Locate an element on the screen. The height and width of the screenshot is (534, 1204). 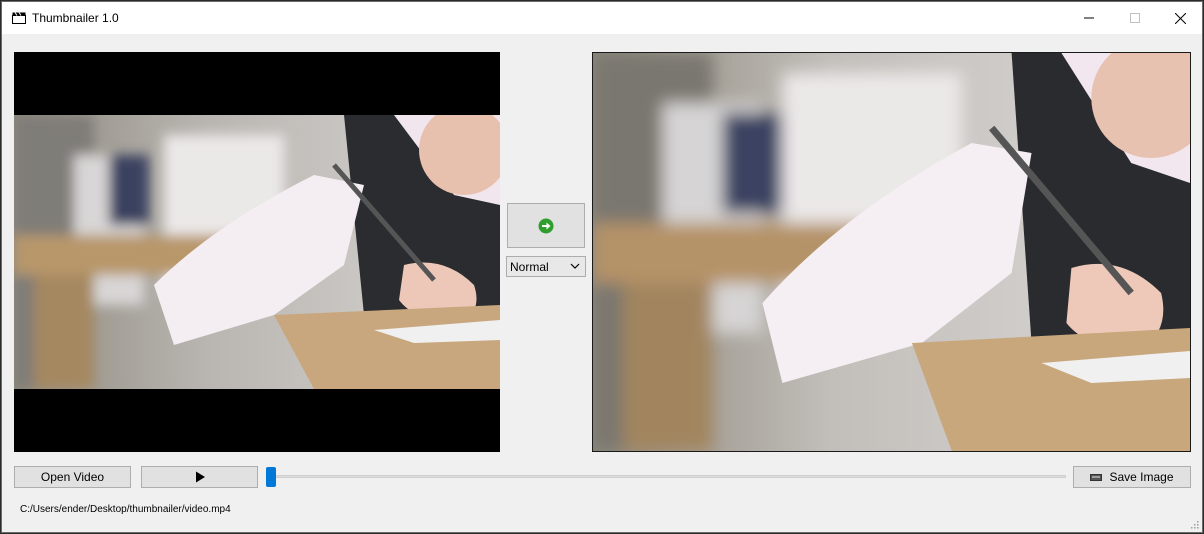
convert-button is located at coordinates (546, 225).